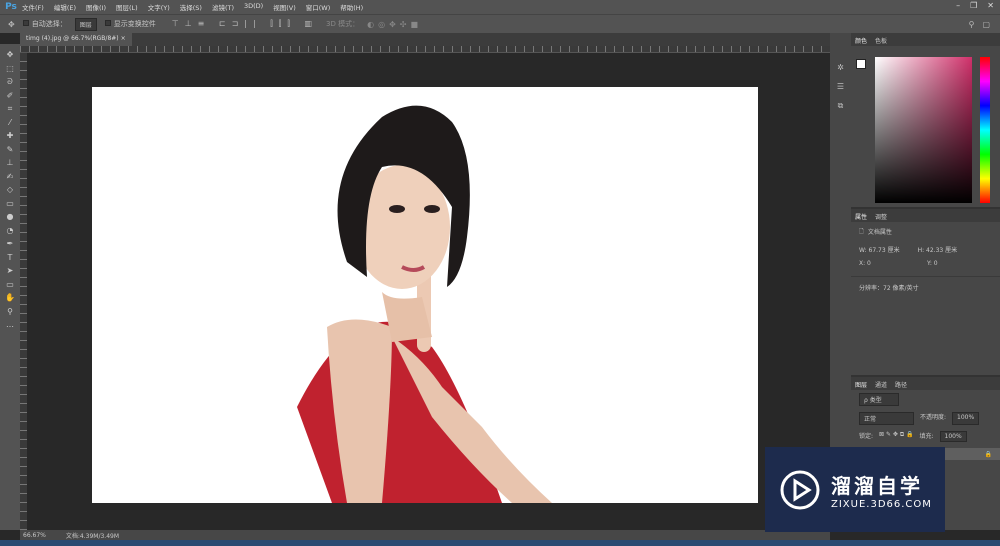 The height and width of the screenshot is (546, 1000). What do you see at coordinates (10, 312) in the screenshot?
I see `zoom-tool-icon: ⚲` at bounding box center [10, 312].